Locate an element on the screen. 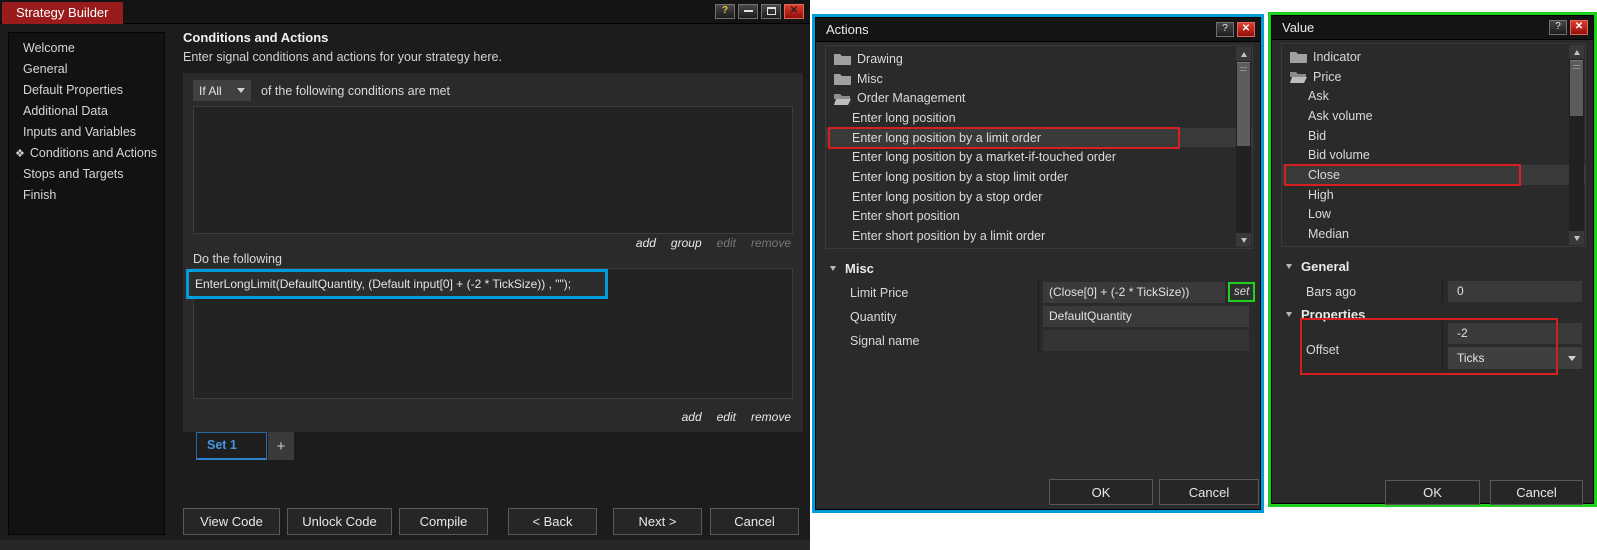 This screenshot has width=1597, height=550. group-condition-link: group is located at coordinates (686, 243).